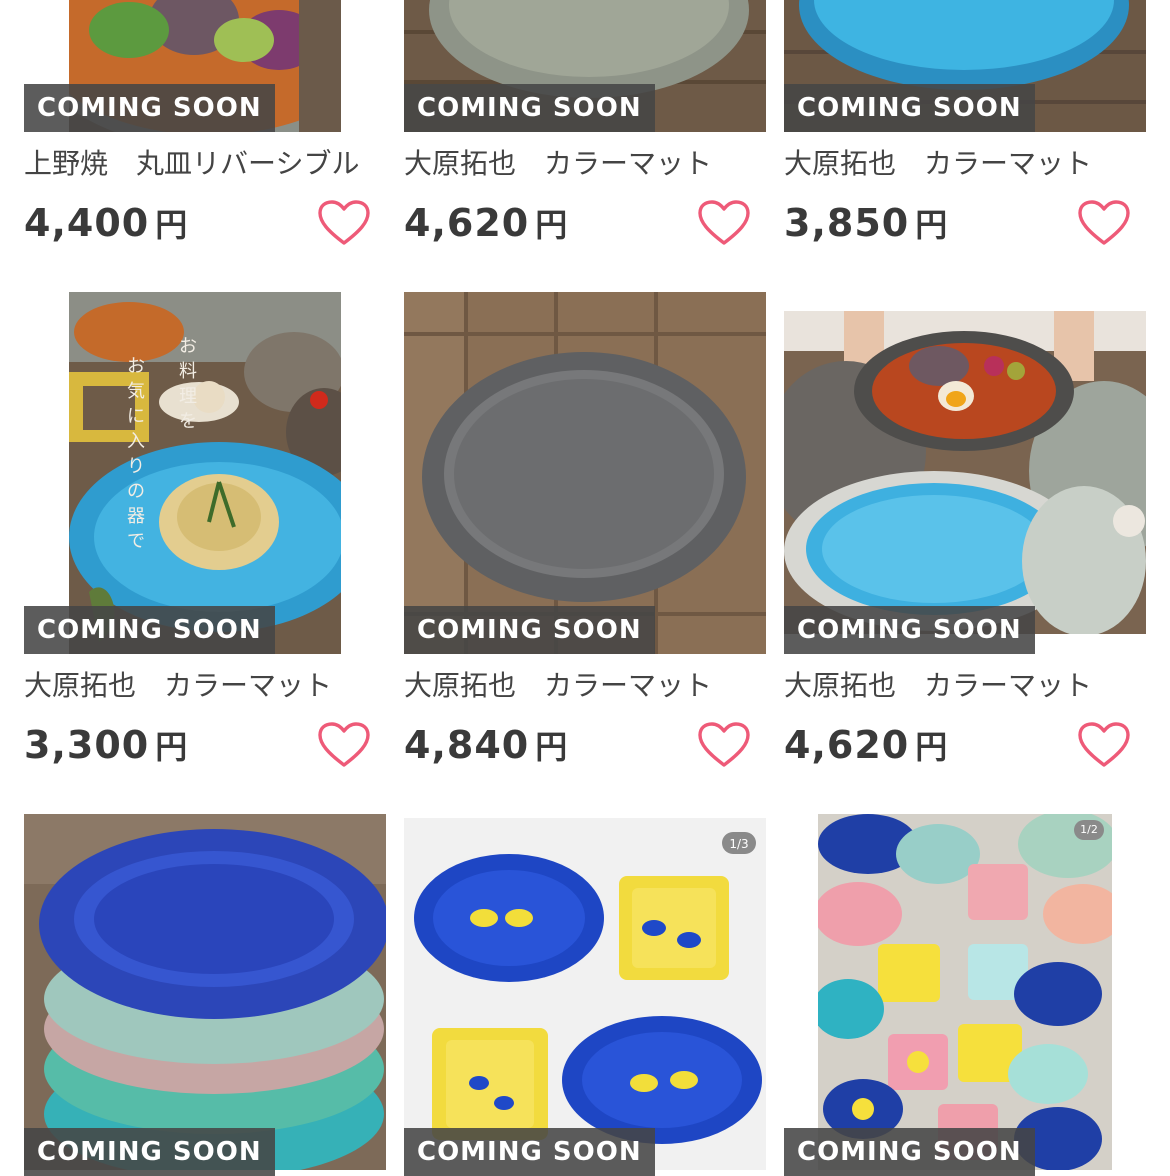  What do you see at coordinates (136, 391) in the screenshot?
I see `svg-text: 気` at bounding box center [136, 391].